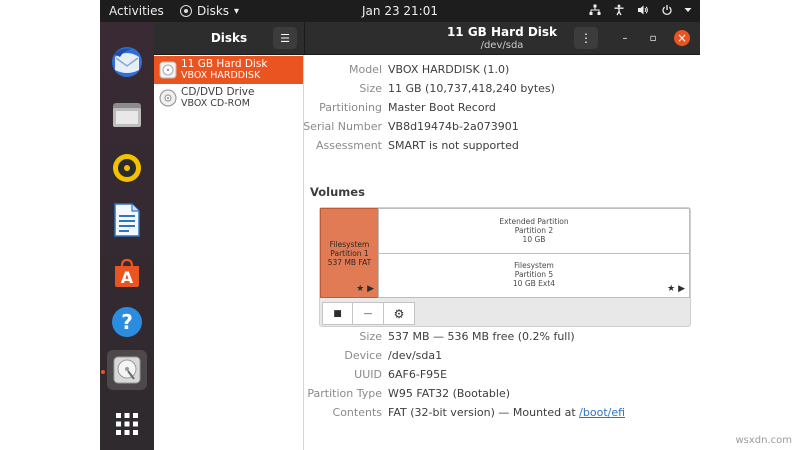 The height and width of the screenshot is (450, 800). I want to click on help-icon: ?, so click(127, 322).